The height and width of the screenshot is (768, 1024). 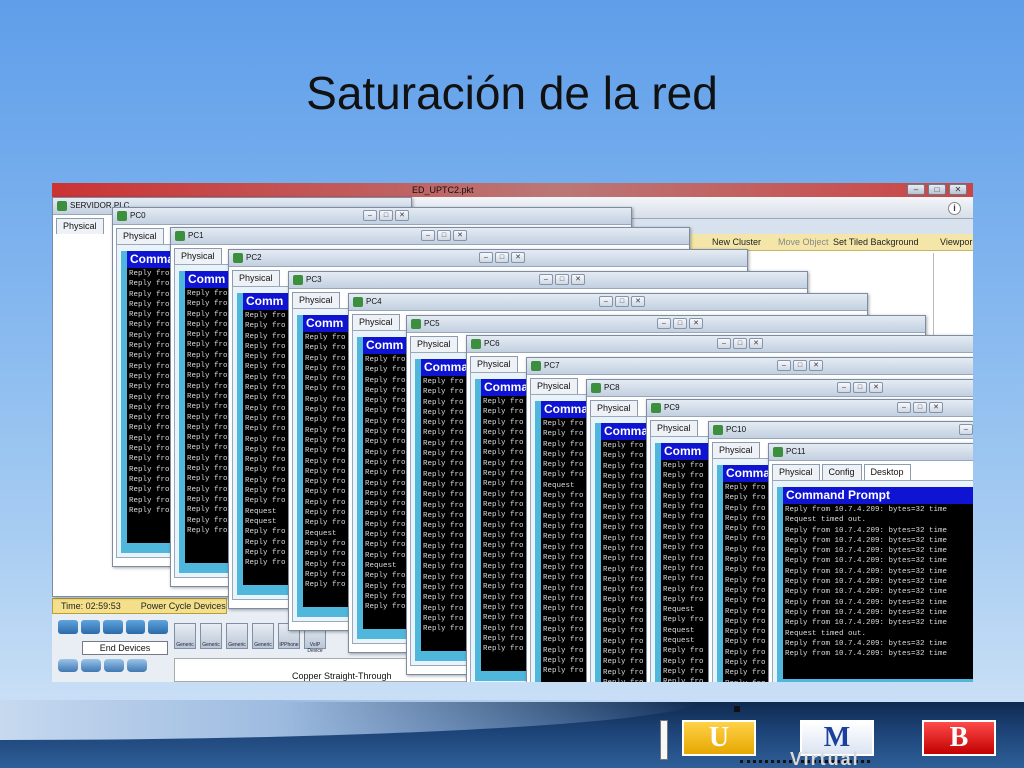 I want to click on window-title: PC1, so click(x=196, y=235).